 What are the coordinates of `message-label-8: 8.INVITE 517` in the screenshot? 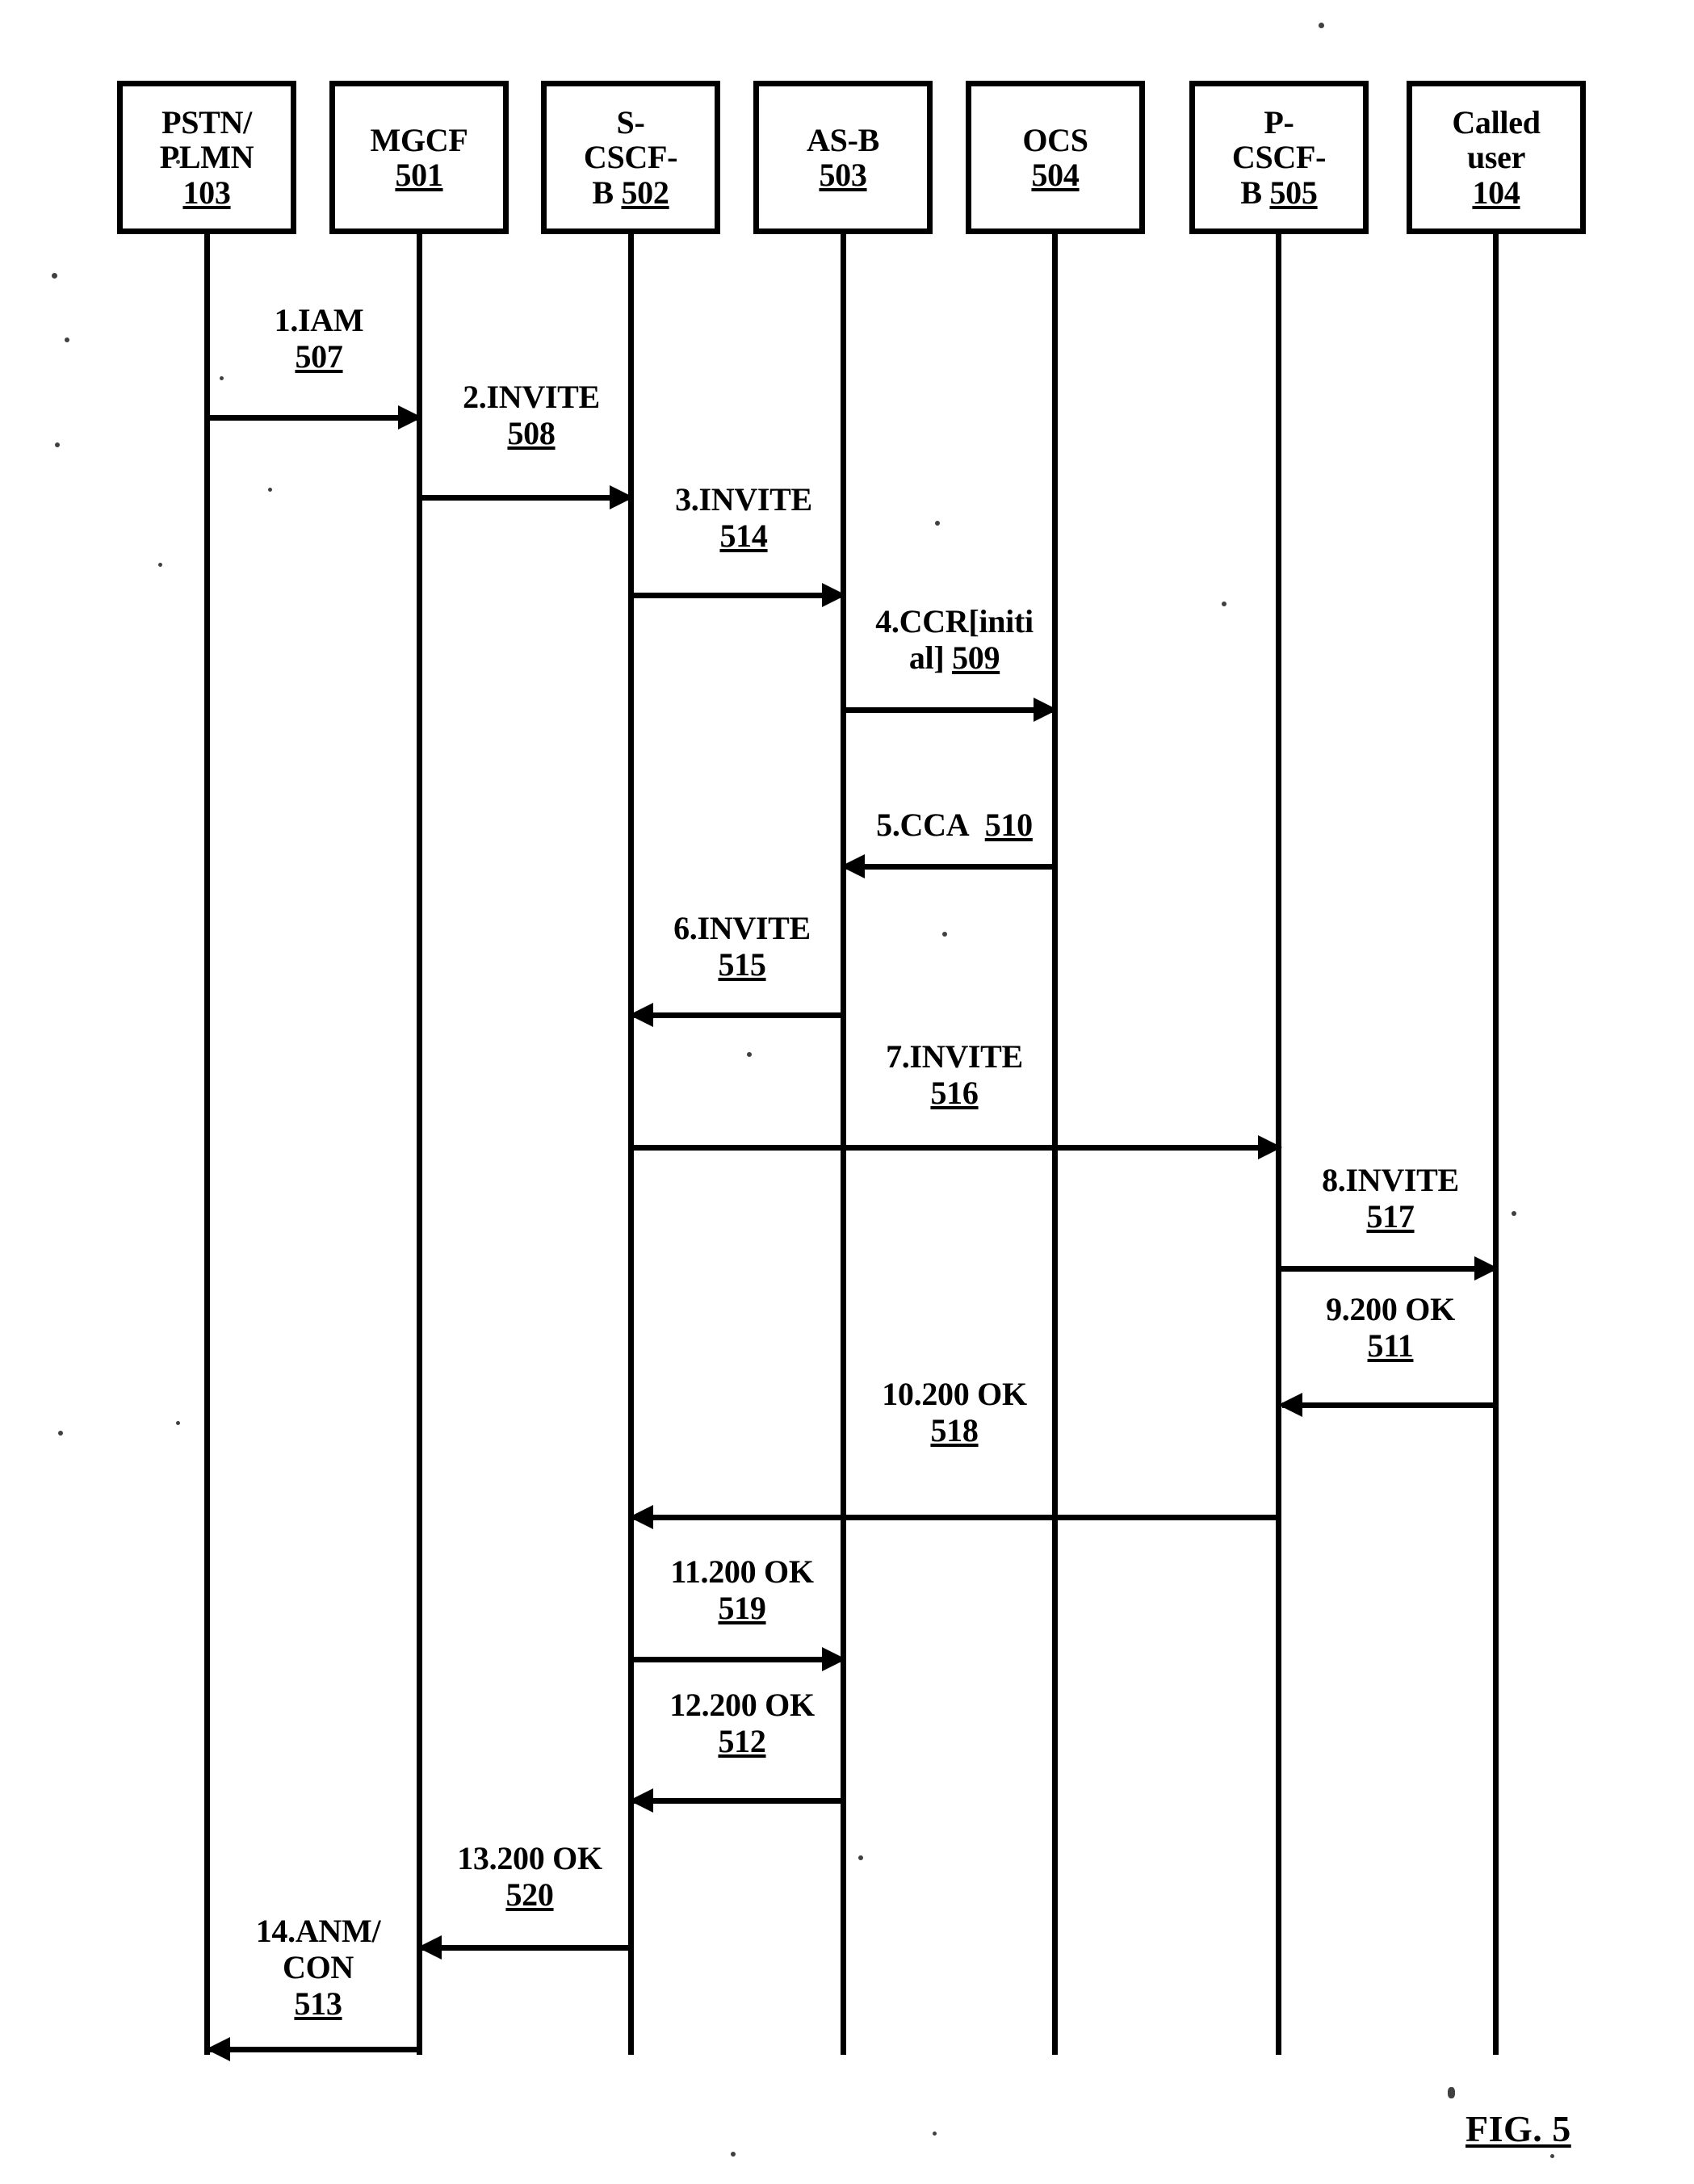 It's located at (1390, 1198).